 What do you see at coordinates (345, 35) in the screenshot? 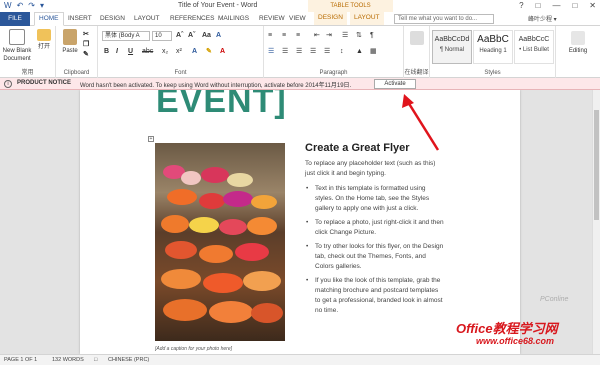
I see `chinese-layout-icon: ☰` at bounding box center [345, 35].